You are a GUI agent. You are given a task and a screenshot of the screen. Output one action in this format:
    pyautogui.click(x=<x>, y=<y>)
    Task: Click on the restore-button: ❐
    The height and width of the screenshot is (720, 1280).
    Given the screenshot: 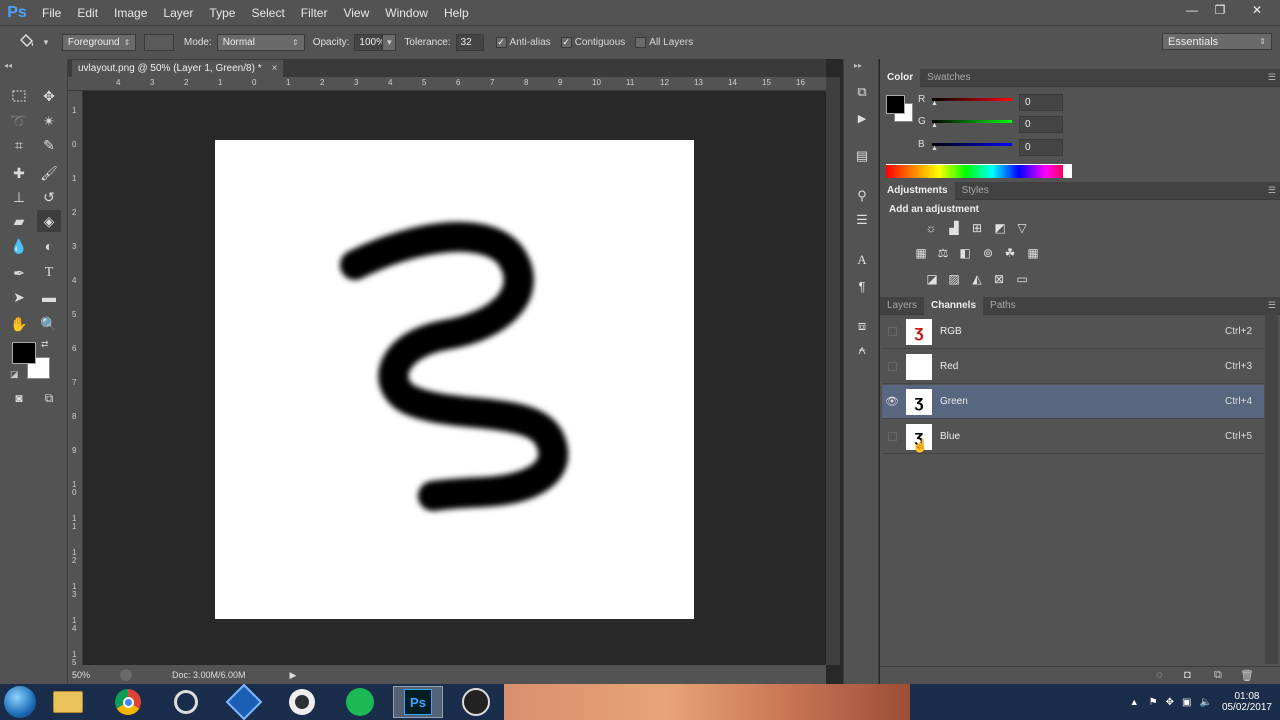 What is the action you would take?
    pyautogui.click(x=1220, y=10)
    